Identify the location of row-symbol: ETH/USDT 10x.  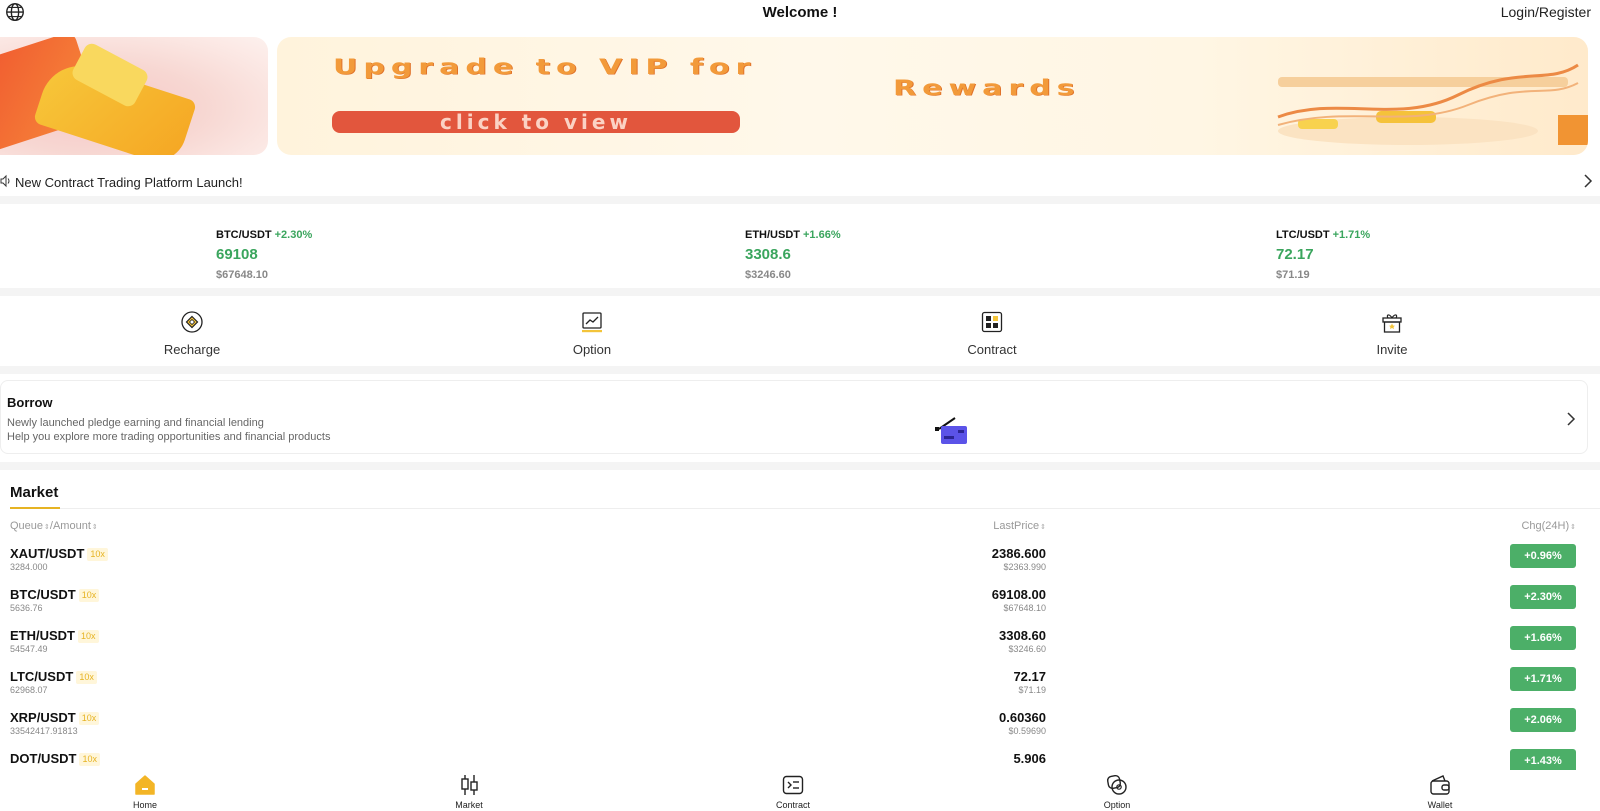
(54, 635).